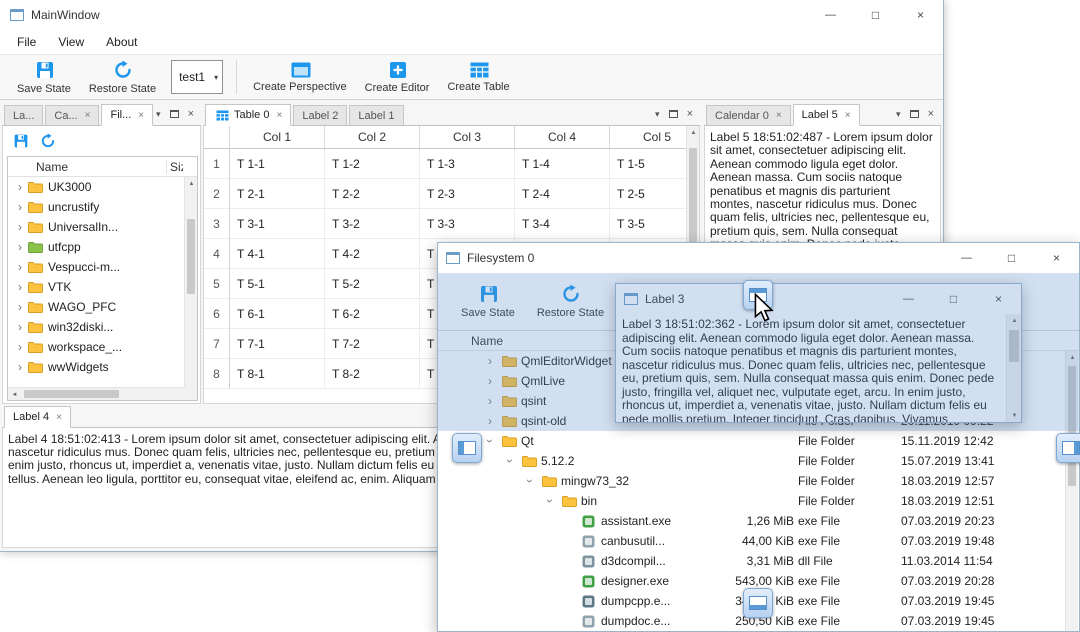 Image resolution: width=1080 pixels, height=632 pixels. What do you see at coordinates (14, 394) in the screenshot?
I see `scroll-left-icon: ◄` at bounding box center [14, 394].